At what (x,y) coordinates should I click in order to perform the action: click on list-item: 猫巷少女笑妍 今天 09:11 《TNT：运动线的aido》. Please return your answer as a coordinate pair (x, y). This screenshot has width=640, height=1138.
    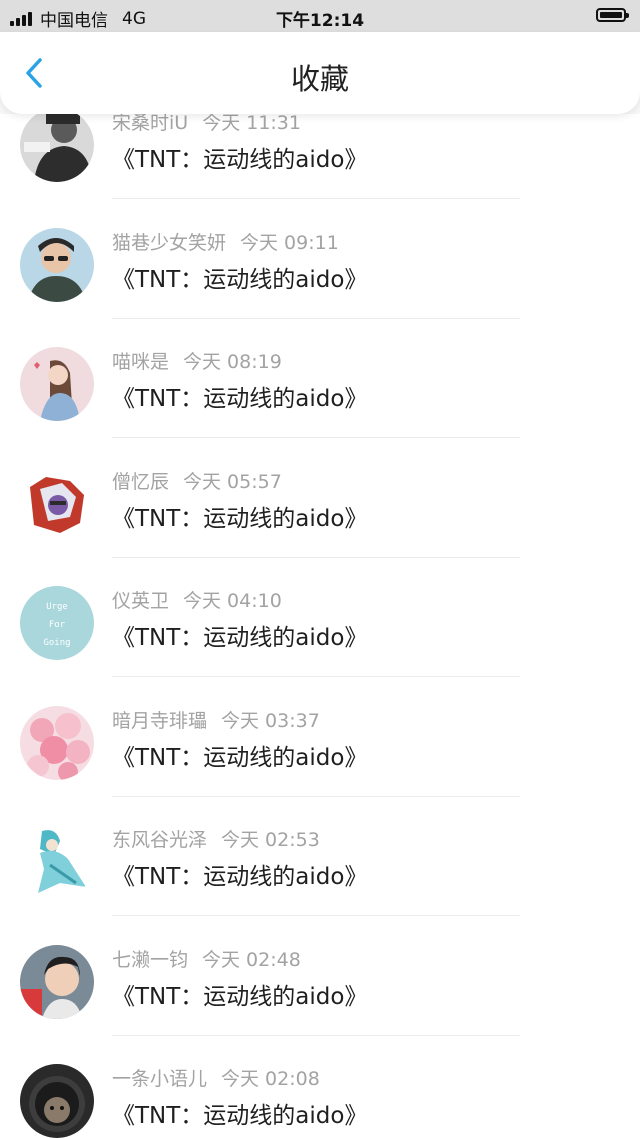
    Looking at the image, I should click on (320, 287).